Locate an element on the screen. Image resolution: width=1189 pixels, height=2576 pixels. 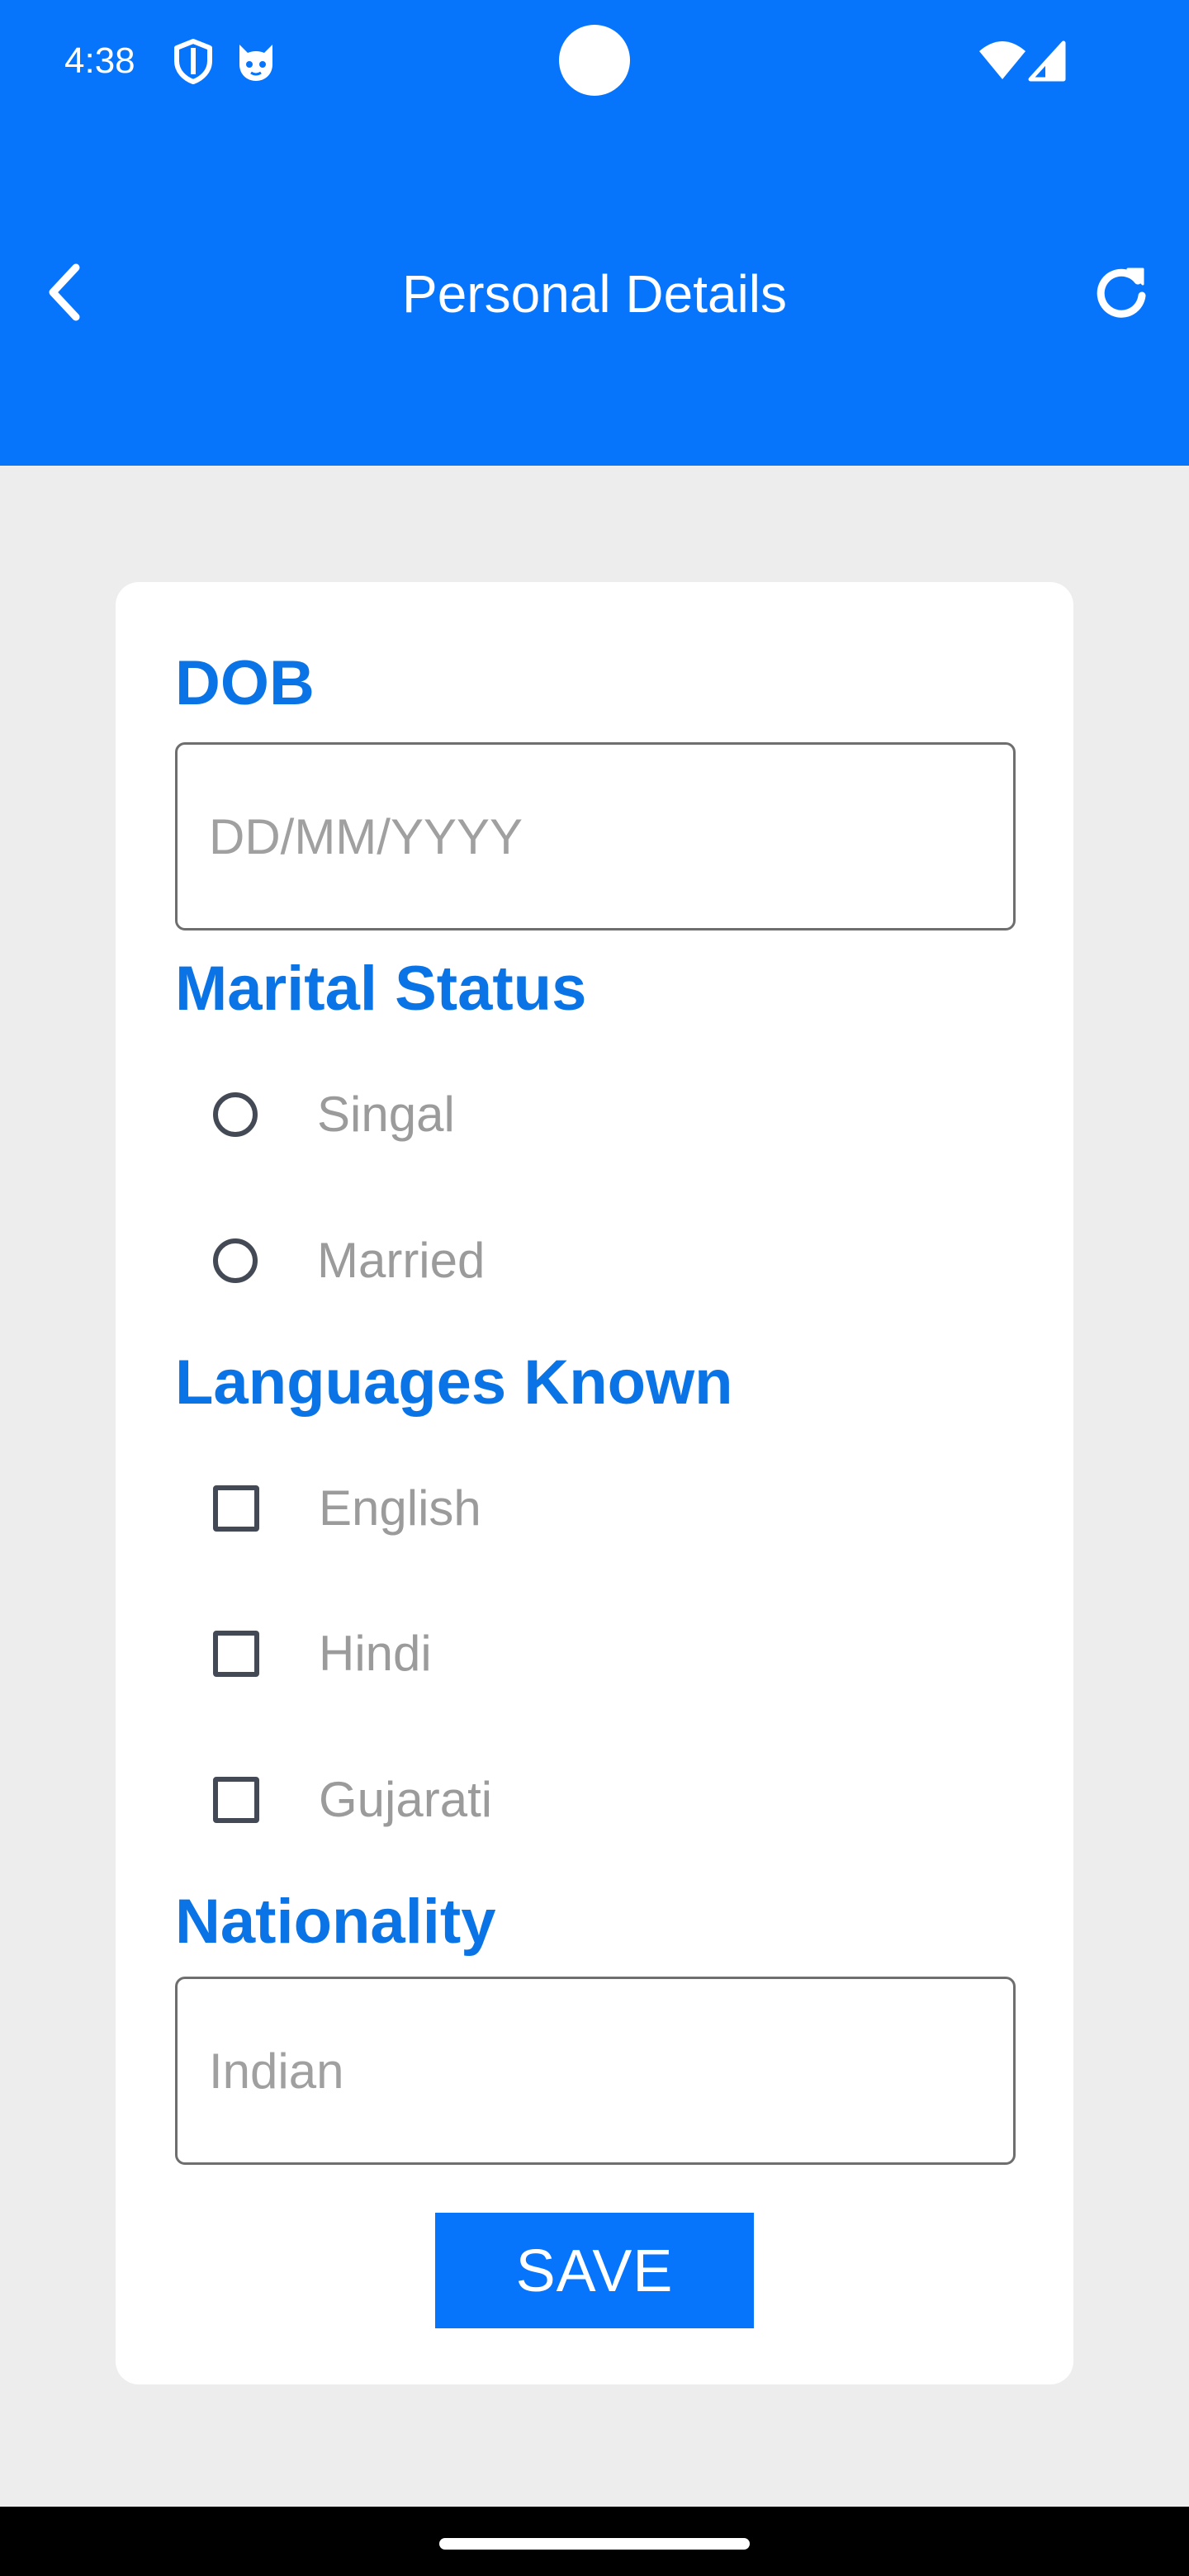
cat-face-icon is located at coordinates (256, 61).